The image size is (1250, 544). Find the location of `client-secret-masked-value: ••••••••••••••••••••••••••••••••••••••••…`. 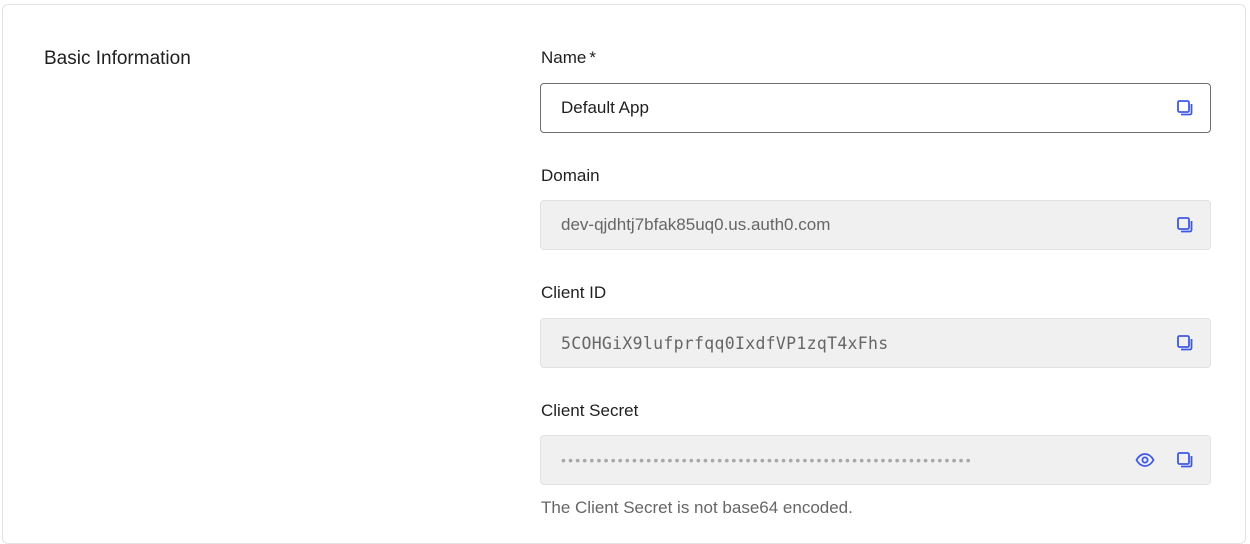

client-secret-masked-value: ••••••••••••••••••••••••••••••••••••••••… is located at coordinates (767, 460).